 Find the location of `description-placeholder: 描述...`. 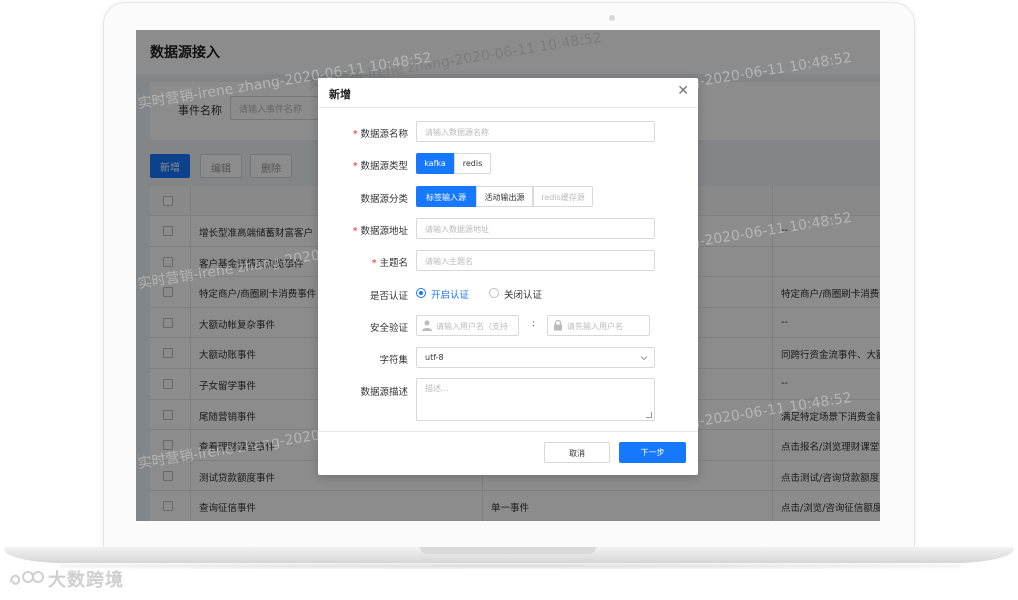

description-placeholder: 描述... is located at coordinates (437, 388).